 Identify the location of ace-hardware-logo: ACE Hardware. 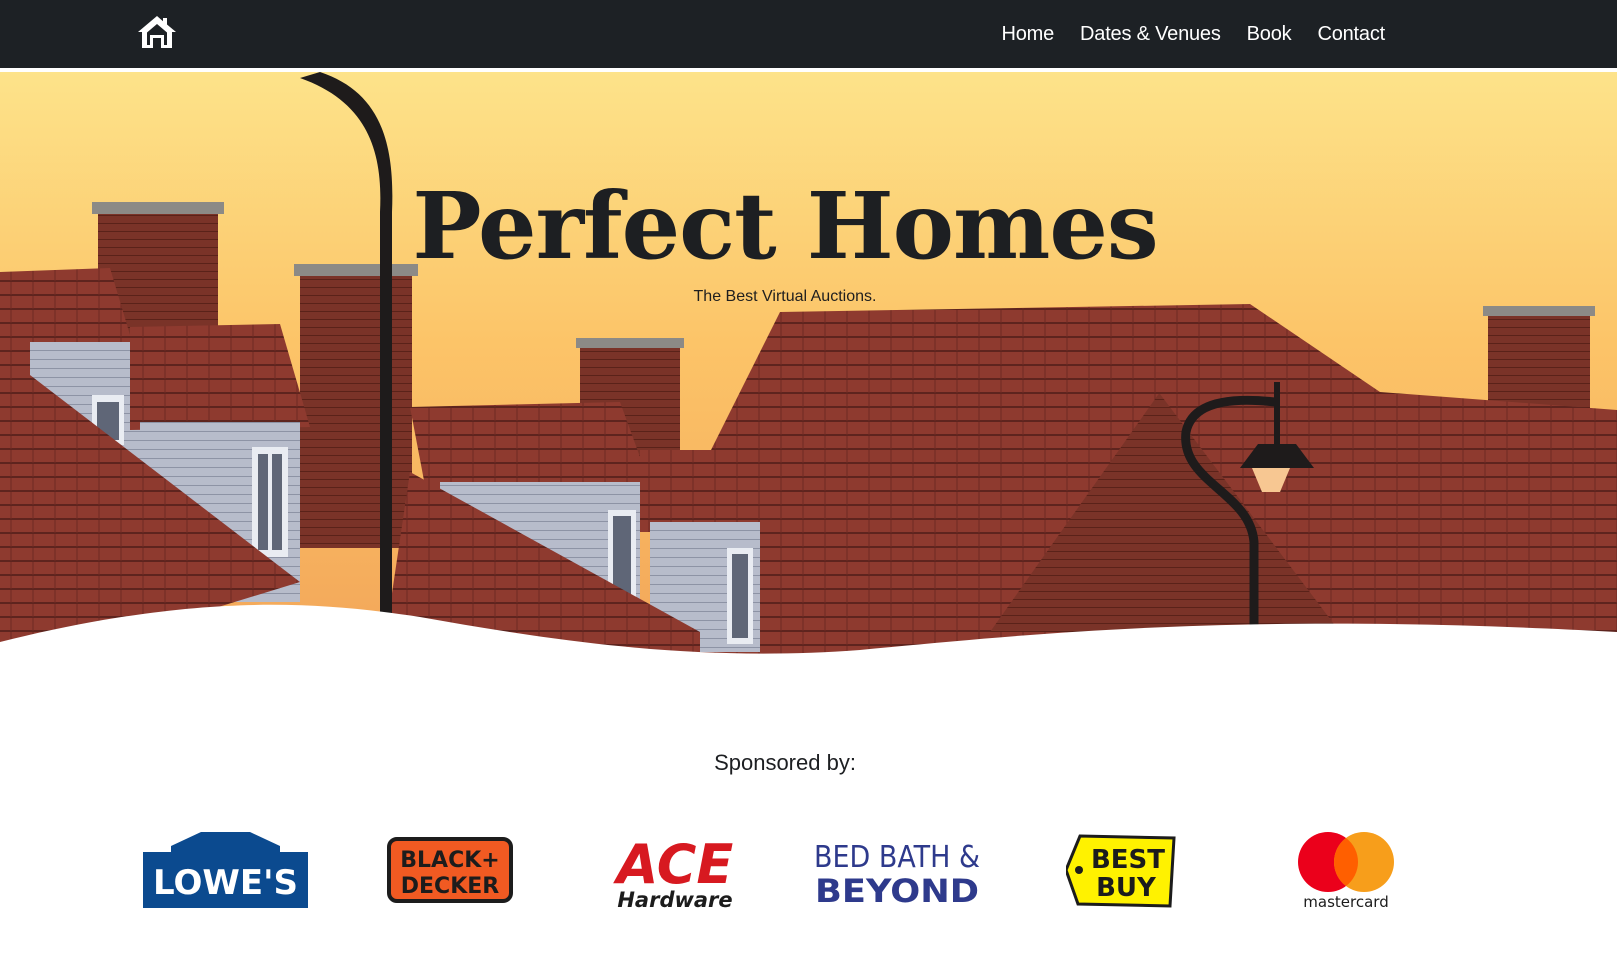
(675, 871).